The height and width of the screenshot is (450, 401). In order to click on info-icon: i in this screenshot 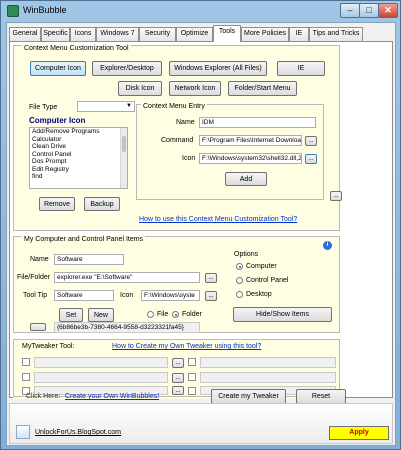, I will do `click(327, 245)`.